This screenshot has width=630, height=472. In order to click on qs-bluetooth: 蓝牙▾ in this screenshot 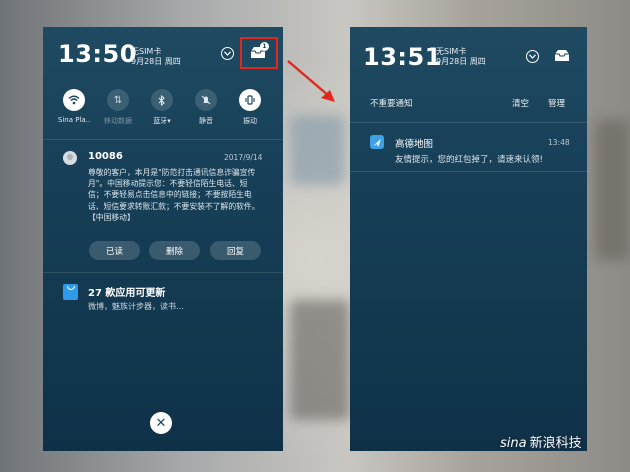, I will do `click(162, 107)`.